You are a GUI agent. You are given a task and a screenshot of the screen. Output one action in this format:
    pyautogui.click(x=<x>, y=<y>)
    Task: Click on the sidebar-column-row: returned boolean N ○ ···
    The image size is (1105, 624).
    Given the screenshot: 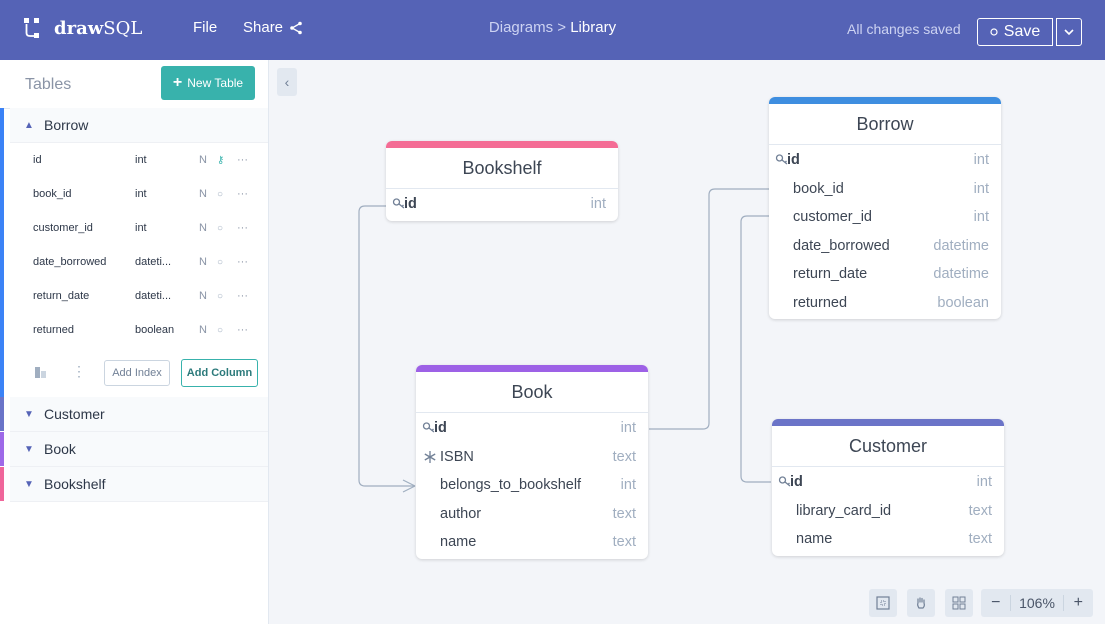 What is the action you would take?
    pyautogui.click(x=139, y=330)
    